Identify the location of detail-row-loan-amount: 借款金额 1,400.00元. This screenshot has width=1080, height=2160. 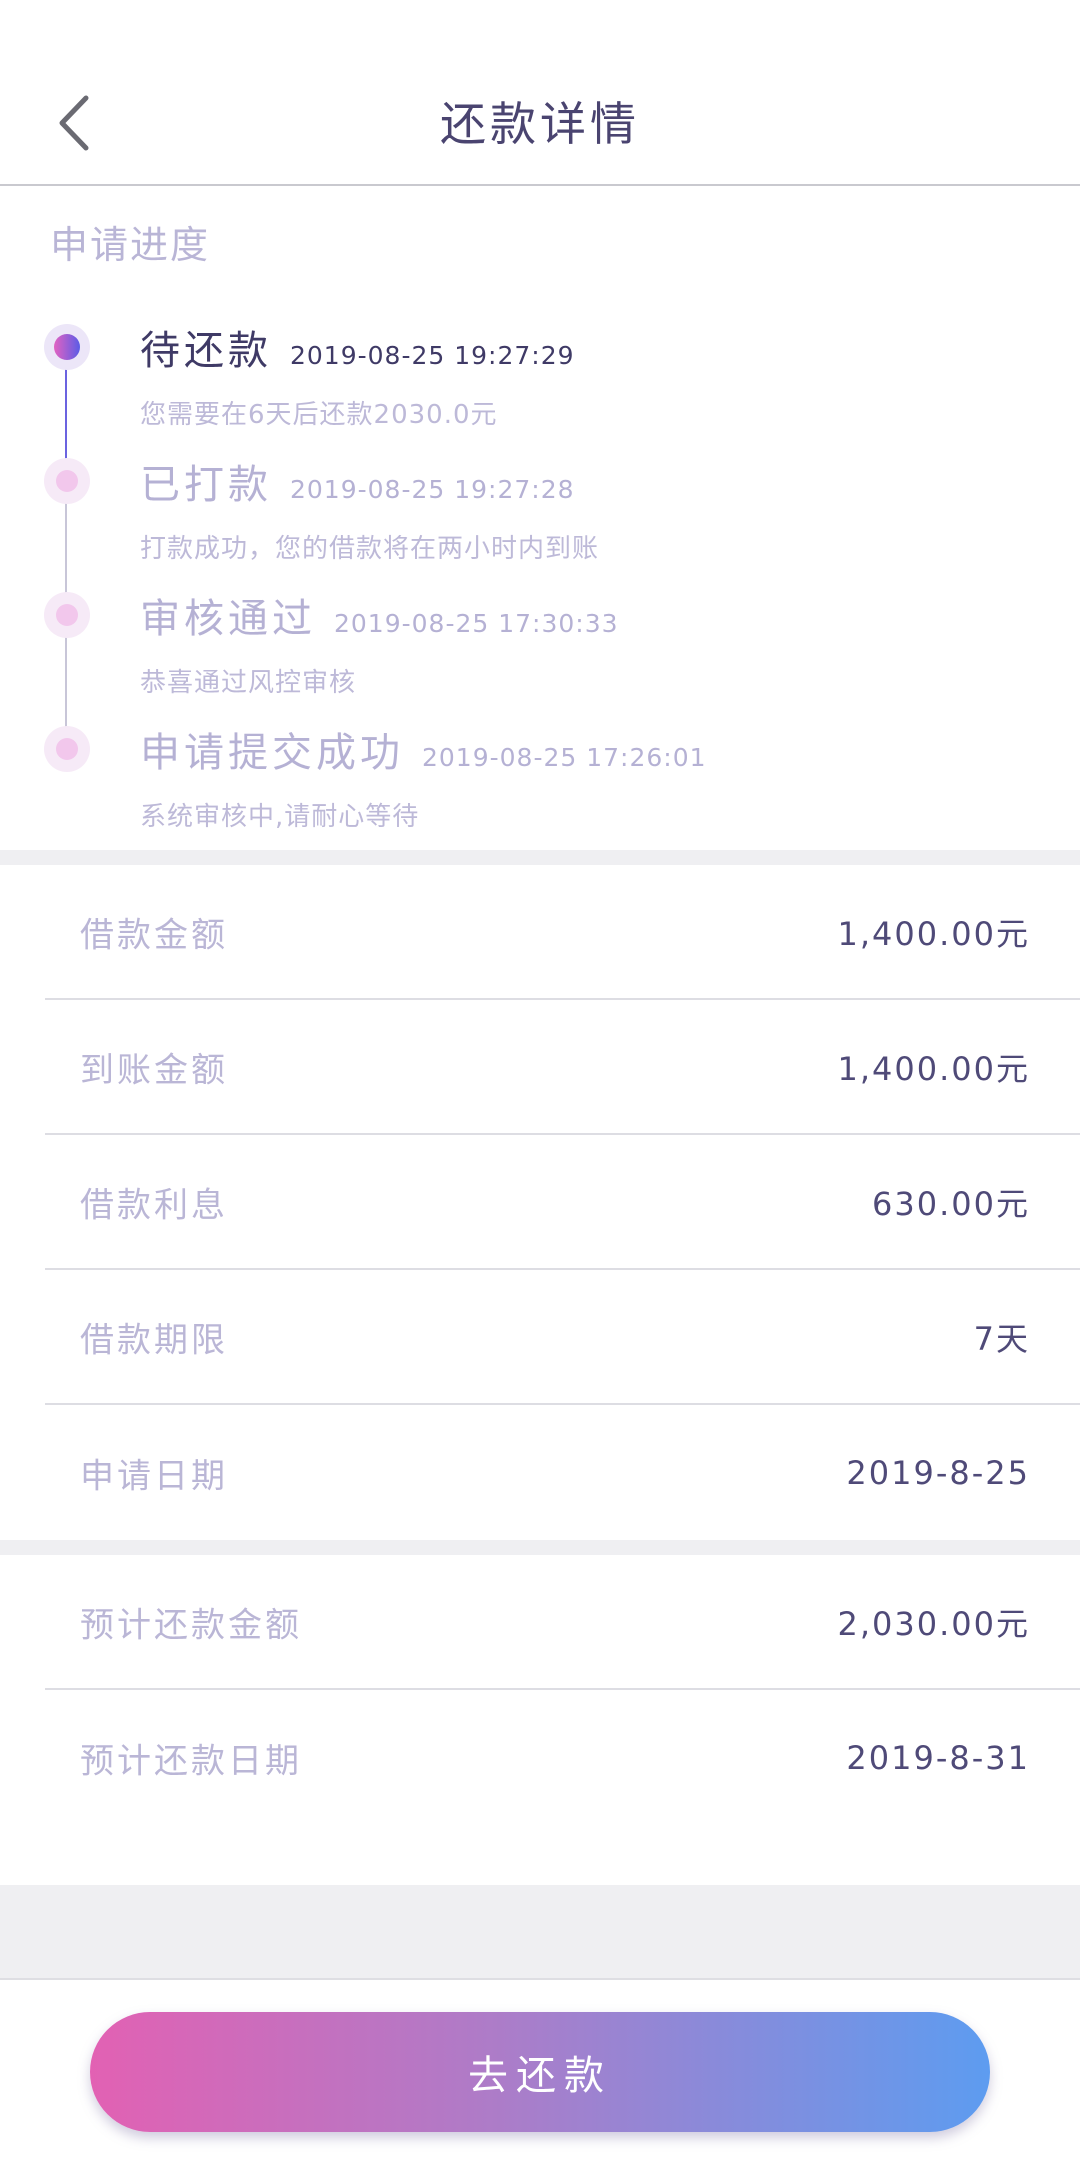
(562, 932).